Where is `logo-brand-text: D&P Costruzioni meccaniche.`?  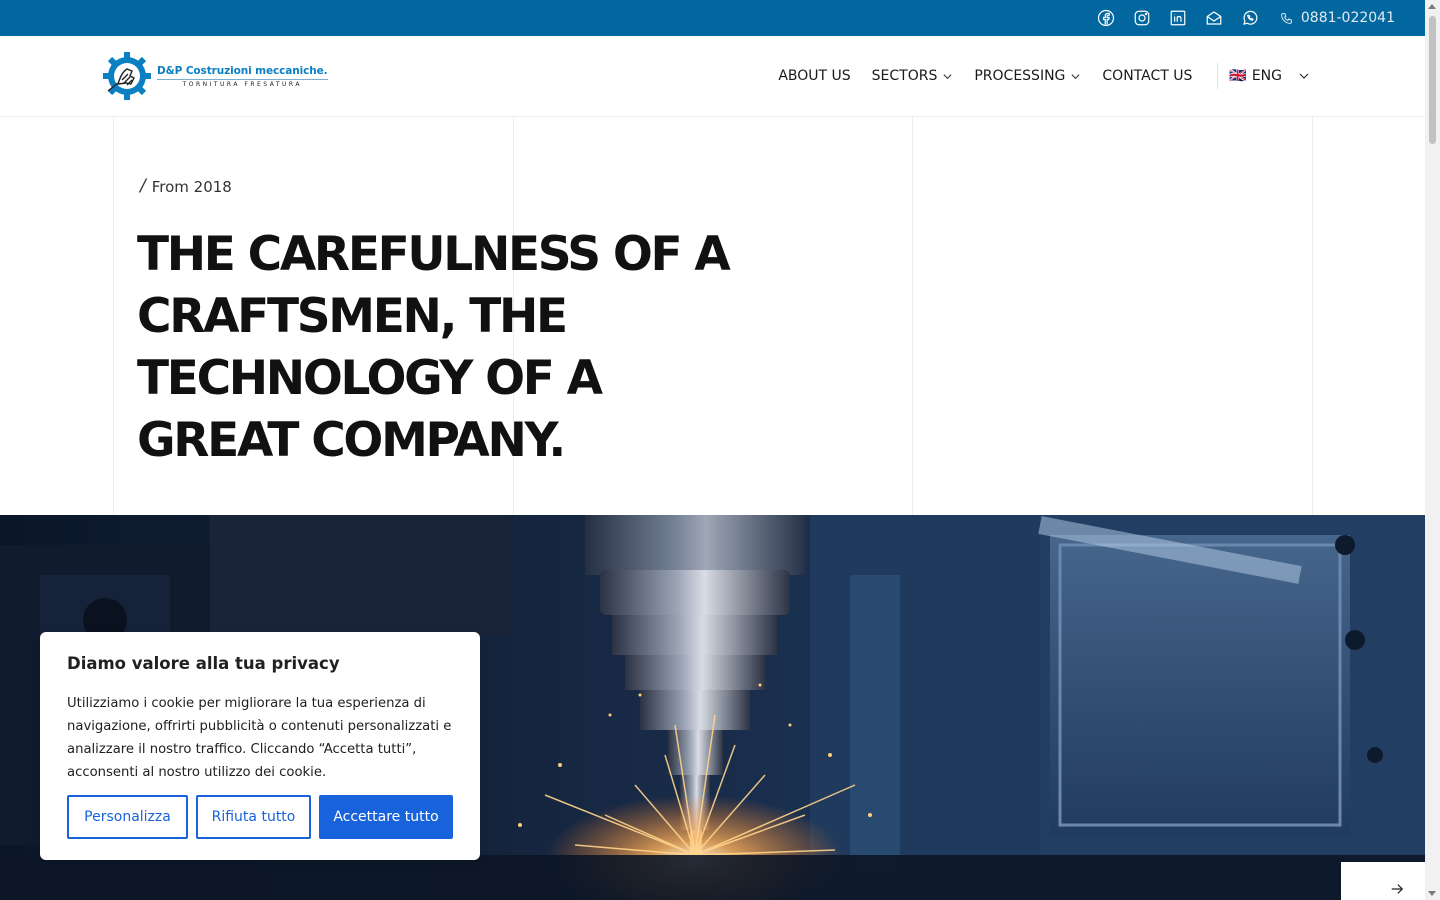 logo-brand-text: D&P Costruzioni meccaniche. is located at coordinates (242, 70).